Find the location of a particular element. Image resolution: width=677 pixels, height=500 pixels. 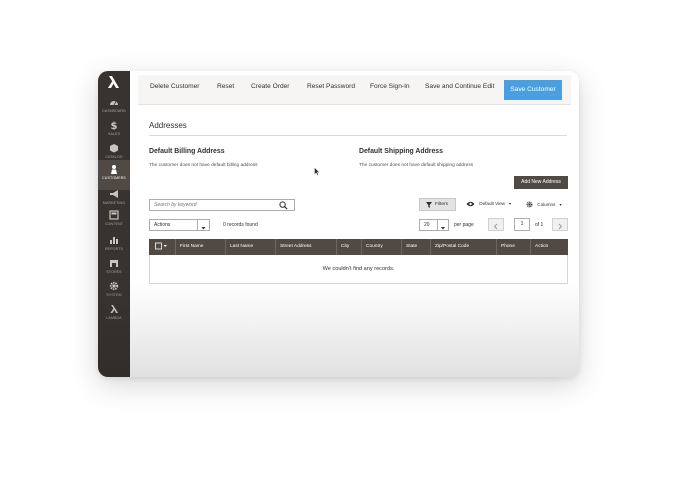

section-divider is located at coordinates (358, 135).